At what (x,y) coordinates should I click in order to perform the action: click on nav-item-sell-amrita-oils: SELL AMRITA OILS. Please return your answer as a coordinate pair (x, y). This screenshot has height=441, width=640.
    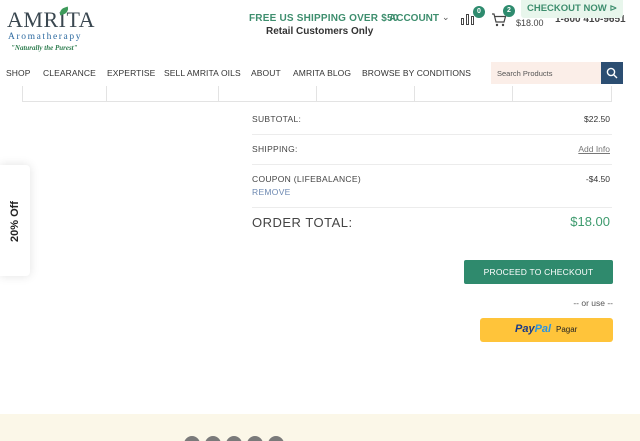
    Looking at the image, I should click on (202, 73).